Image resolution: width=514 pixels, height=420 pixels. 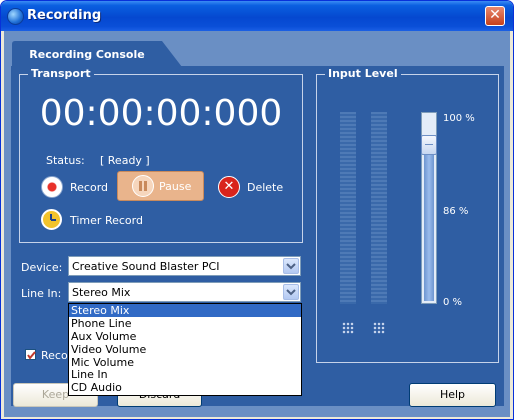 What do you see at coordinates (257, 16) in the screenshot?
I see `title-bar: Recording ✕` at bounding box center [257, 16].